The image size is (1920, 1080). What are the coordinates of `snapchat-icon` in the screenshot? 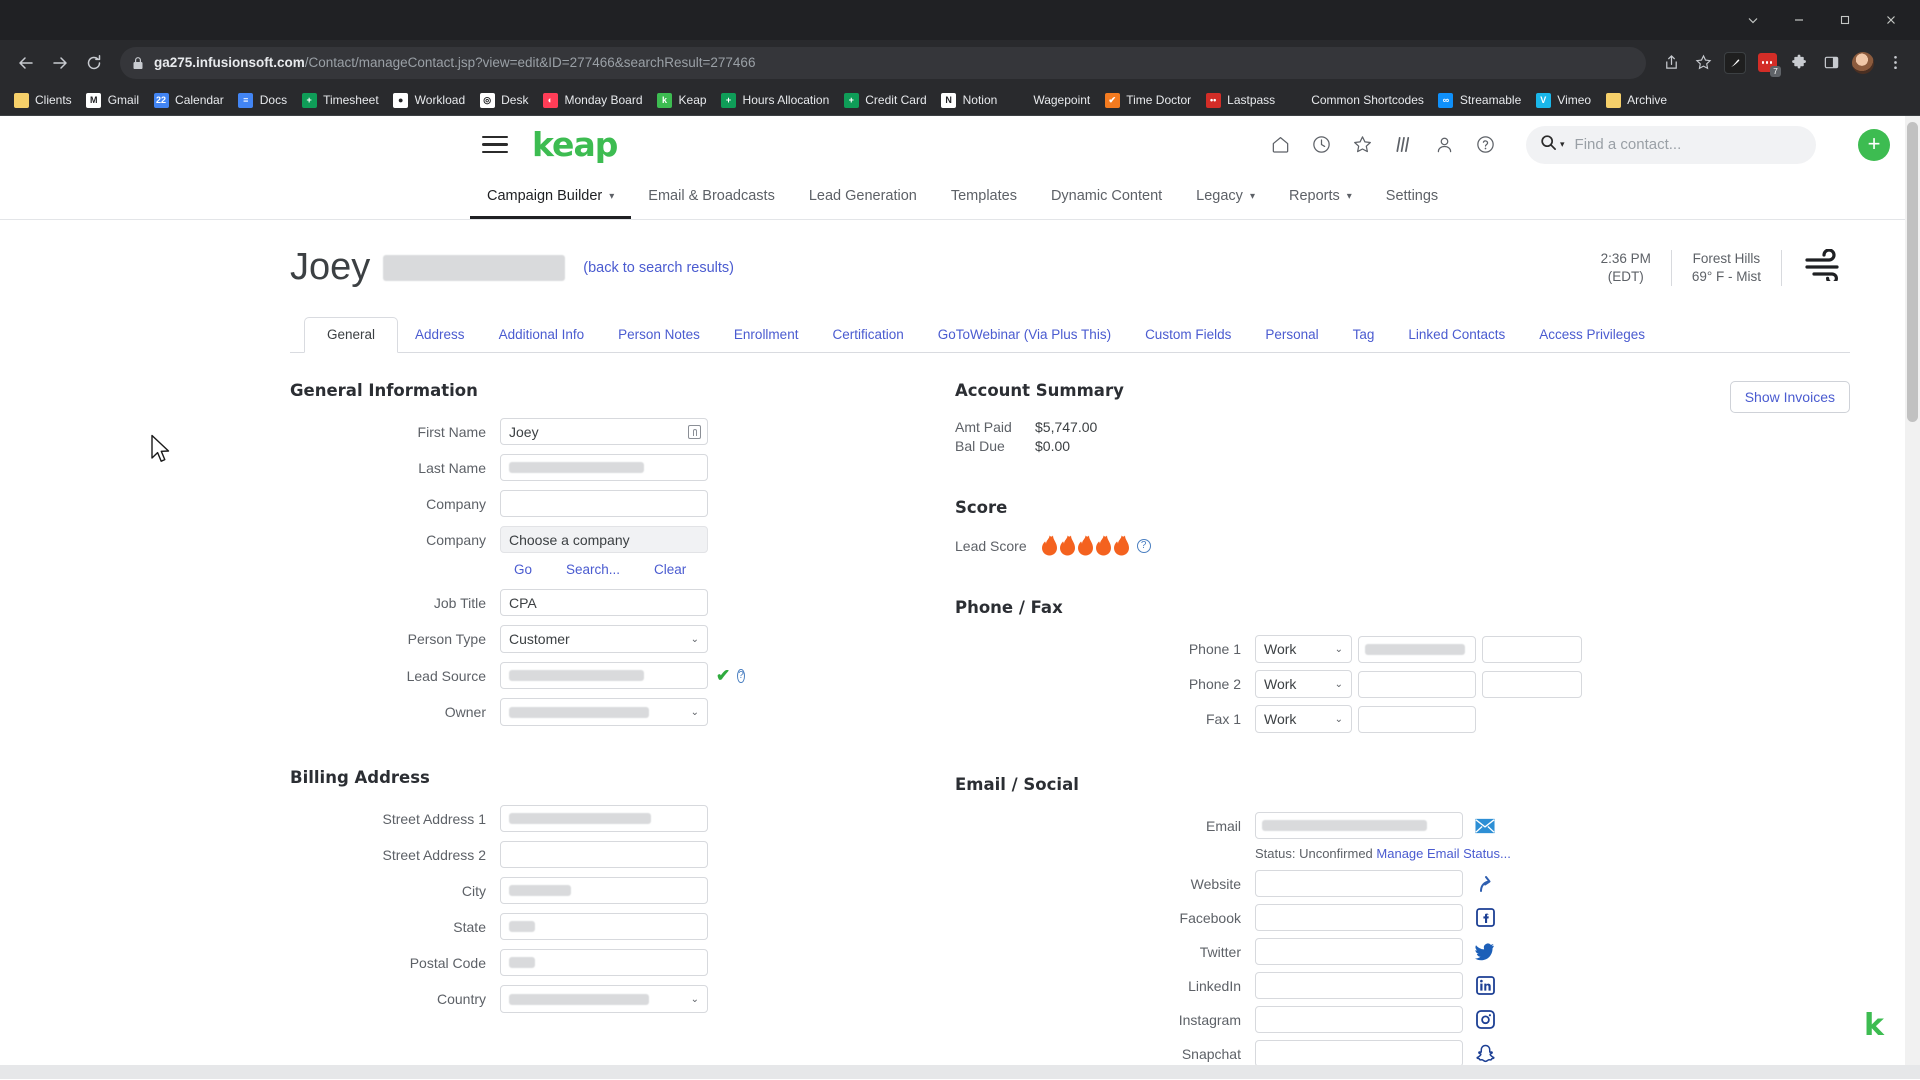 It's located at (1485, 1054).